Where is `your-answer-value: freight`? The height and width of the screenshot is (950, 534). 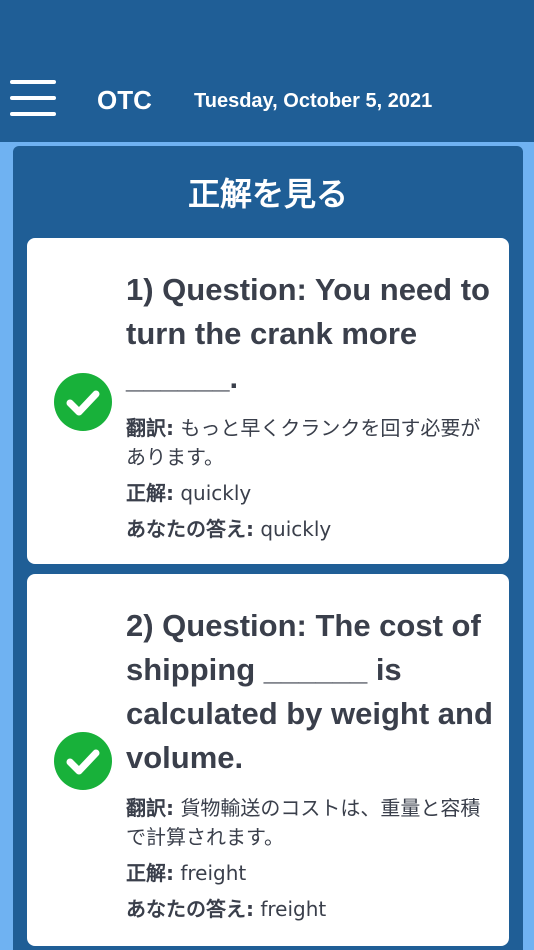
your-answer-value: freight is located at coordinates (293, 909).